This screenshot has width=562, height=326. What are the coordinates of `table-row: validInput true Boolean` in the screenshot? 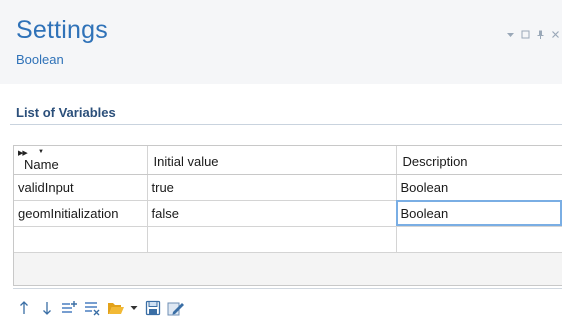 It's located at (288, 187).